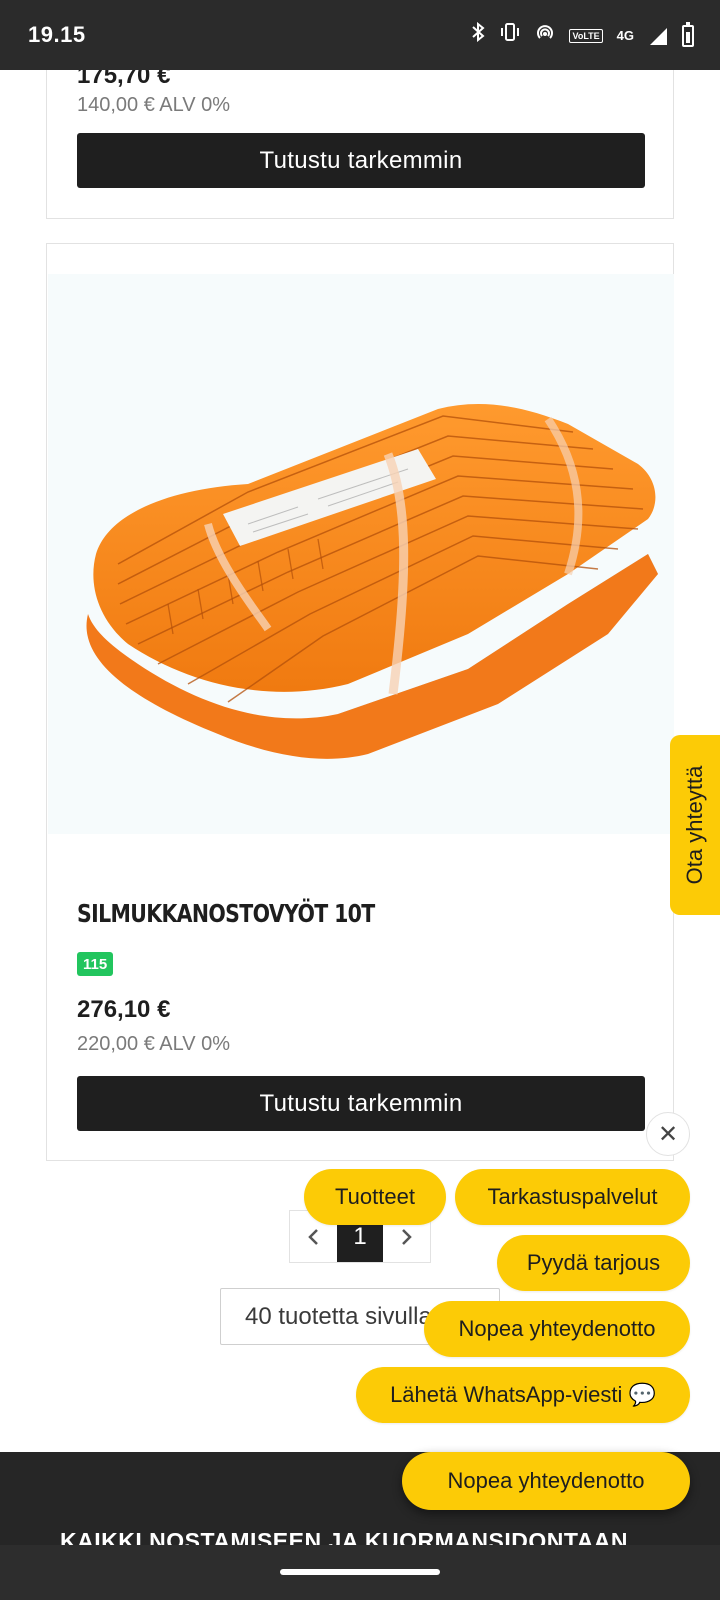 Image resolution: width=720 pixels, height=1600 pixels. What do you see at coordinates (523, 1395) in the screenshot?
I see `menu-whatsapp-button: Lähetä WhatsApp-viesti 💬` at bounding box center [523, 1395].